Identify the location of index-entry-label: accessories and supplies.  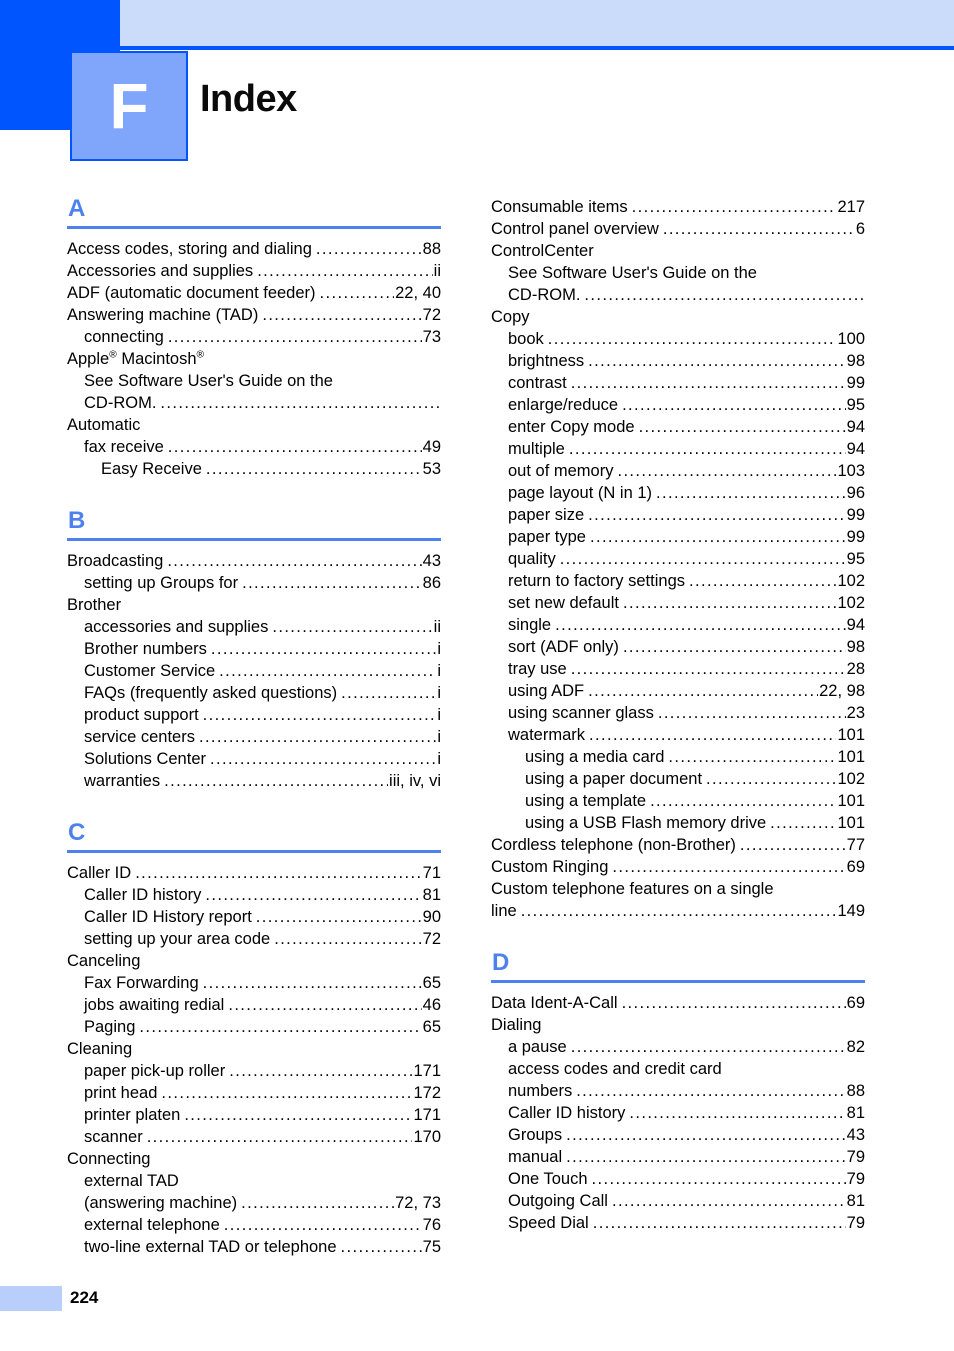
(176, 627).